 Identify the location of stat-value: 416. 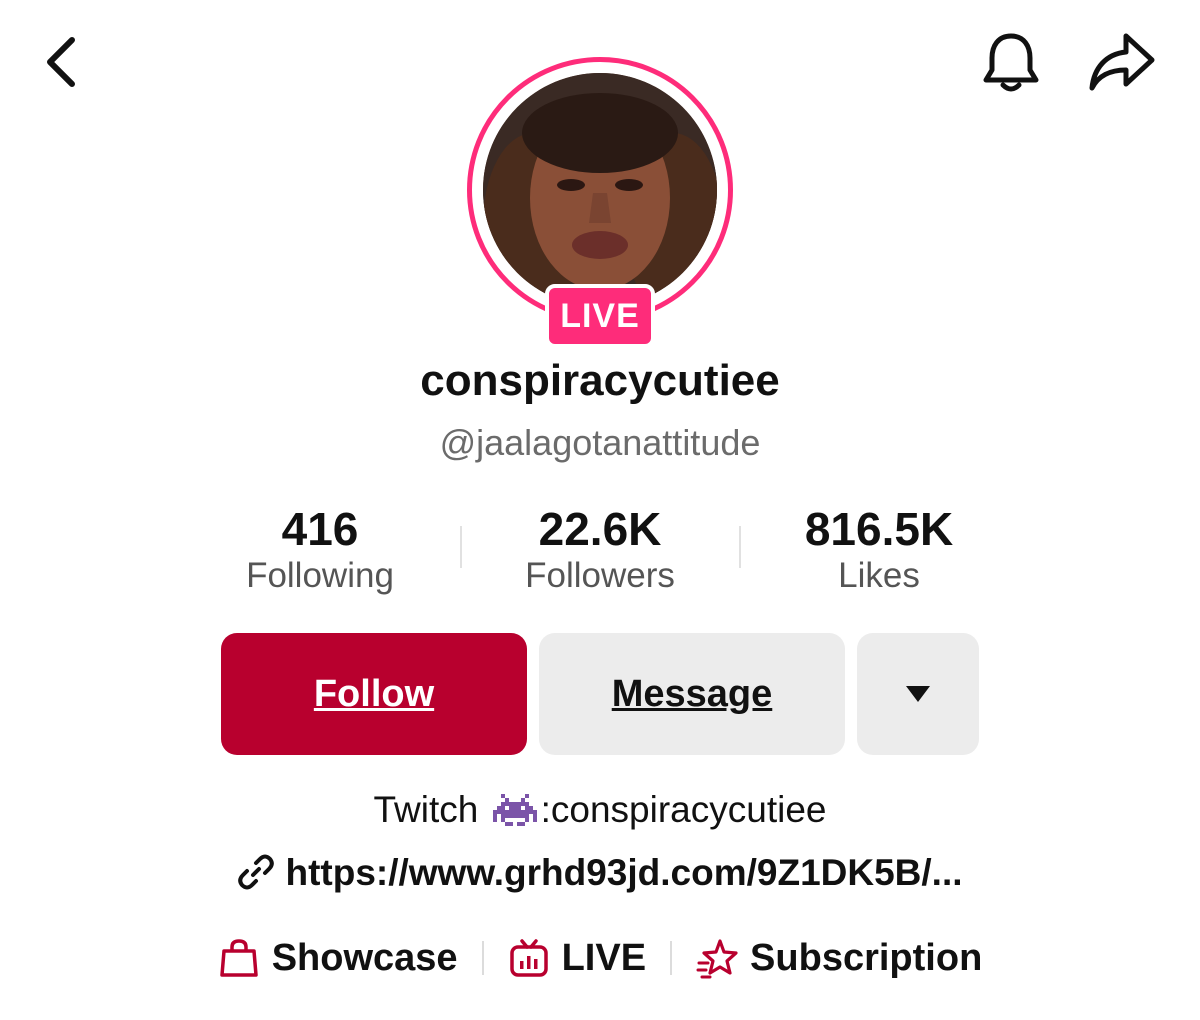
(320, 529).